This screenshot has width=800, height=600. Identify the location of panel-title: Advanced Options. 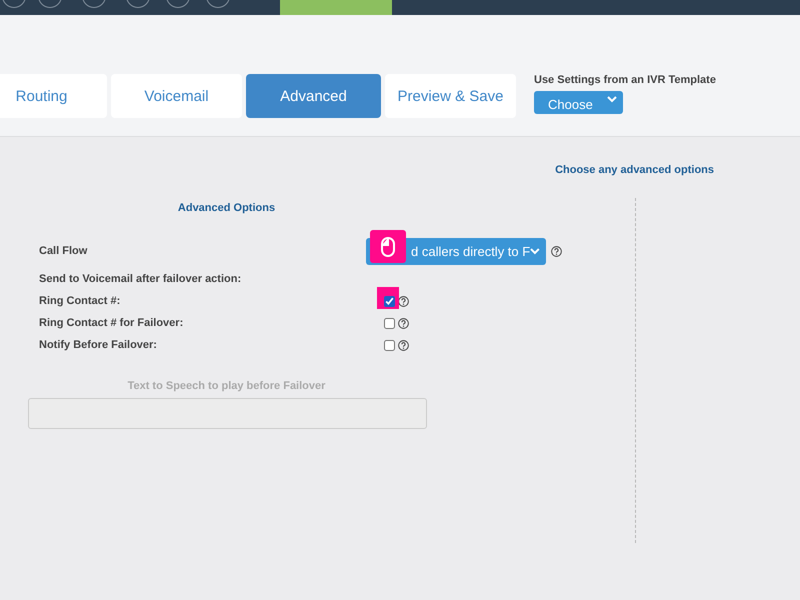
(227, 208).